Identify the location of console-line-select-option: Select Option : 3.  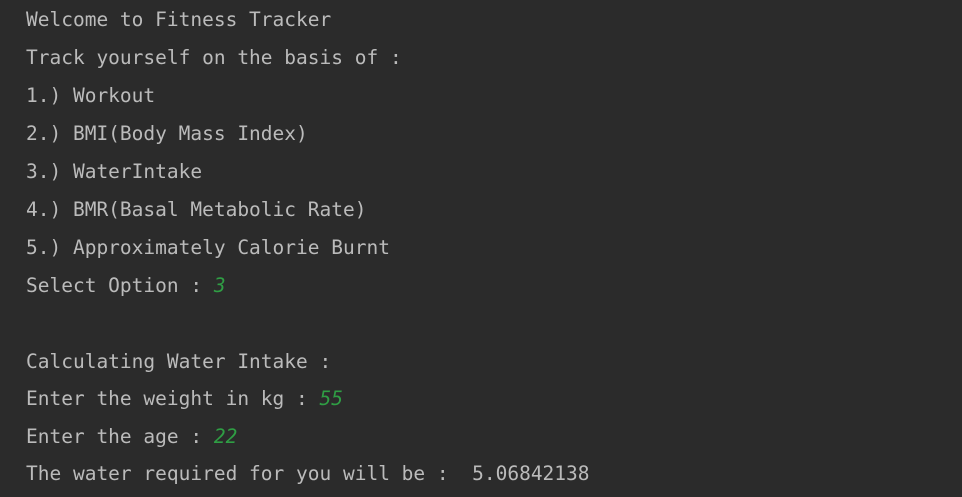
(126, 286).